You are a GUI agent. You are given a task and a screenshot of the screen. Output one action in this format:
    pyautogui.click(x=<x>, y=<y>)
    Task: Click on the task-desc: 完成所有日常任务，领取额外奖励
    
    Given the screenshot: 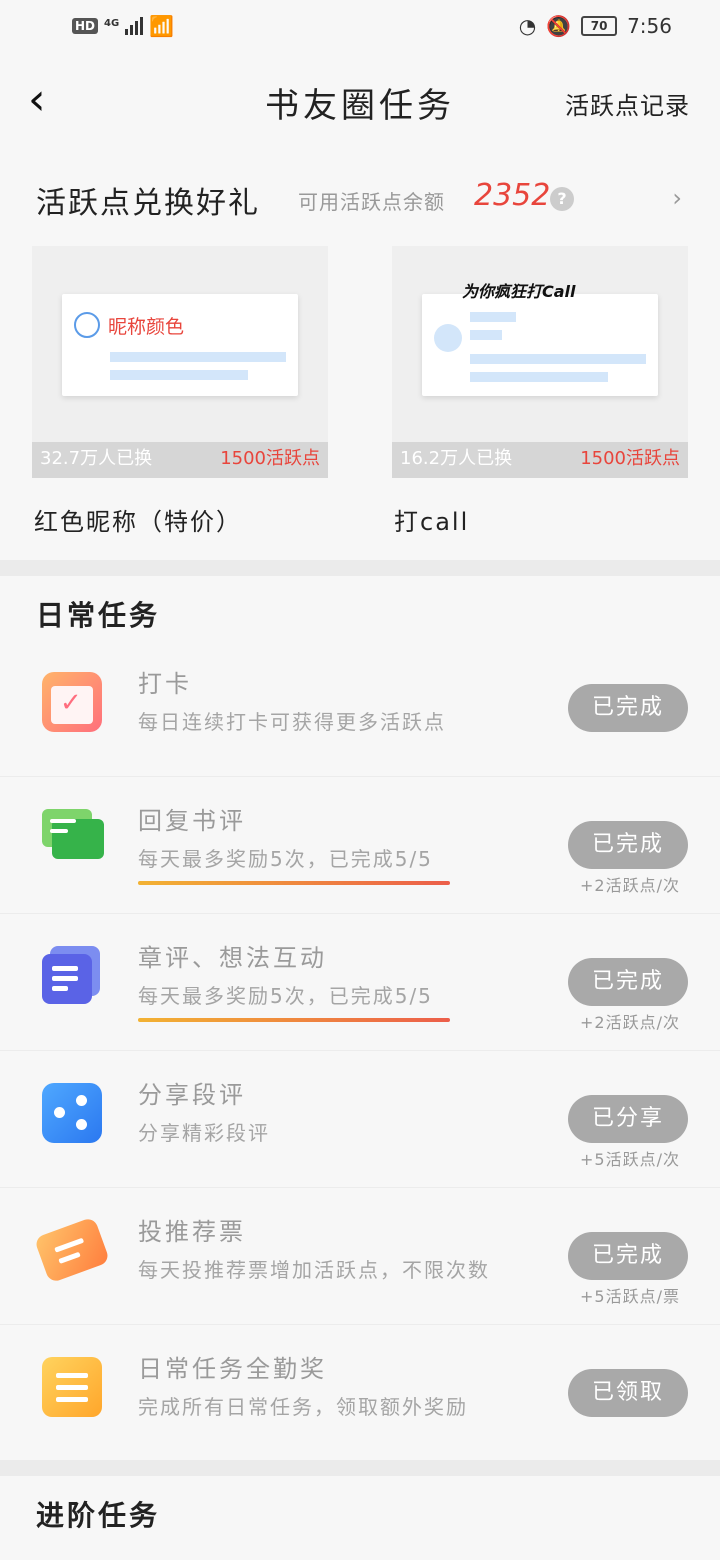 What is the action you would take?
    pyautogui.click(x=303, y=1407)
    